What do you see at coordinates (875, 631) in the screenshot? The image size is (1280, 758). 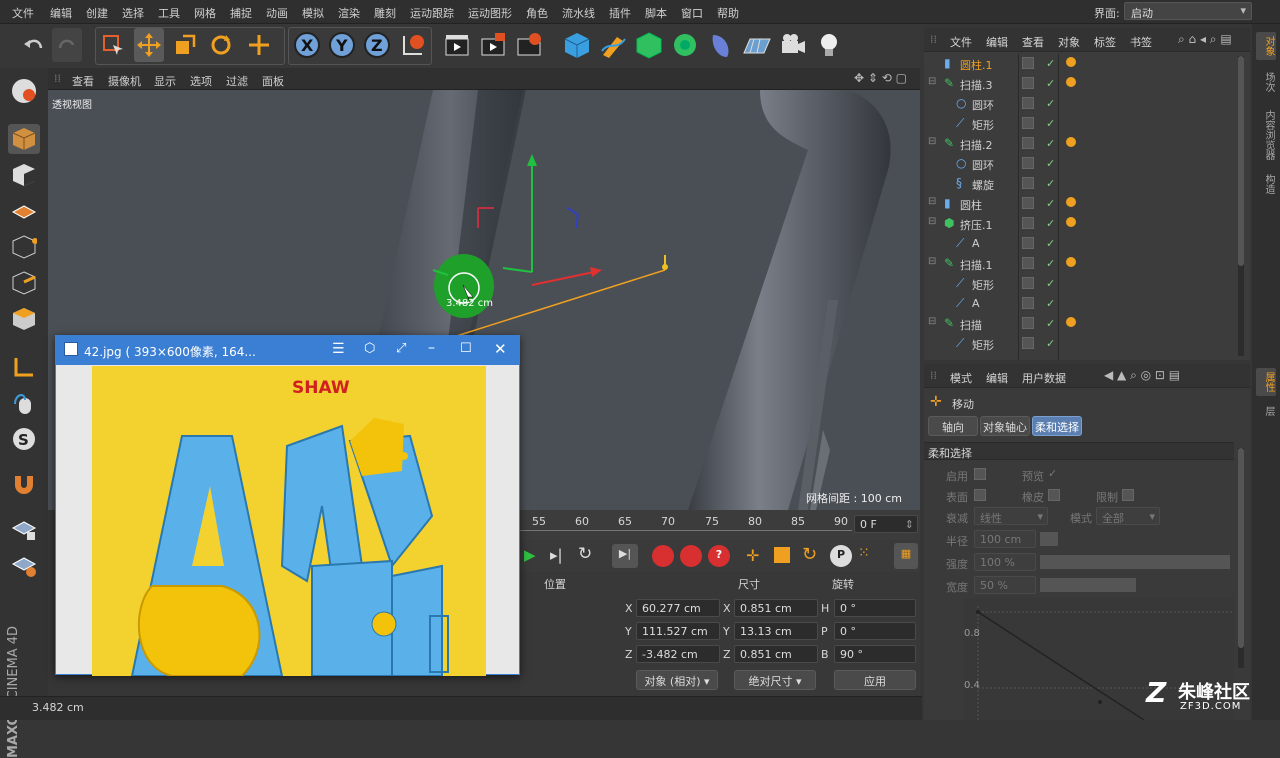 I see `rot-p-field: 0 °` at bounding box center [875, 631].